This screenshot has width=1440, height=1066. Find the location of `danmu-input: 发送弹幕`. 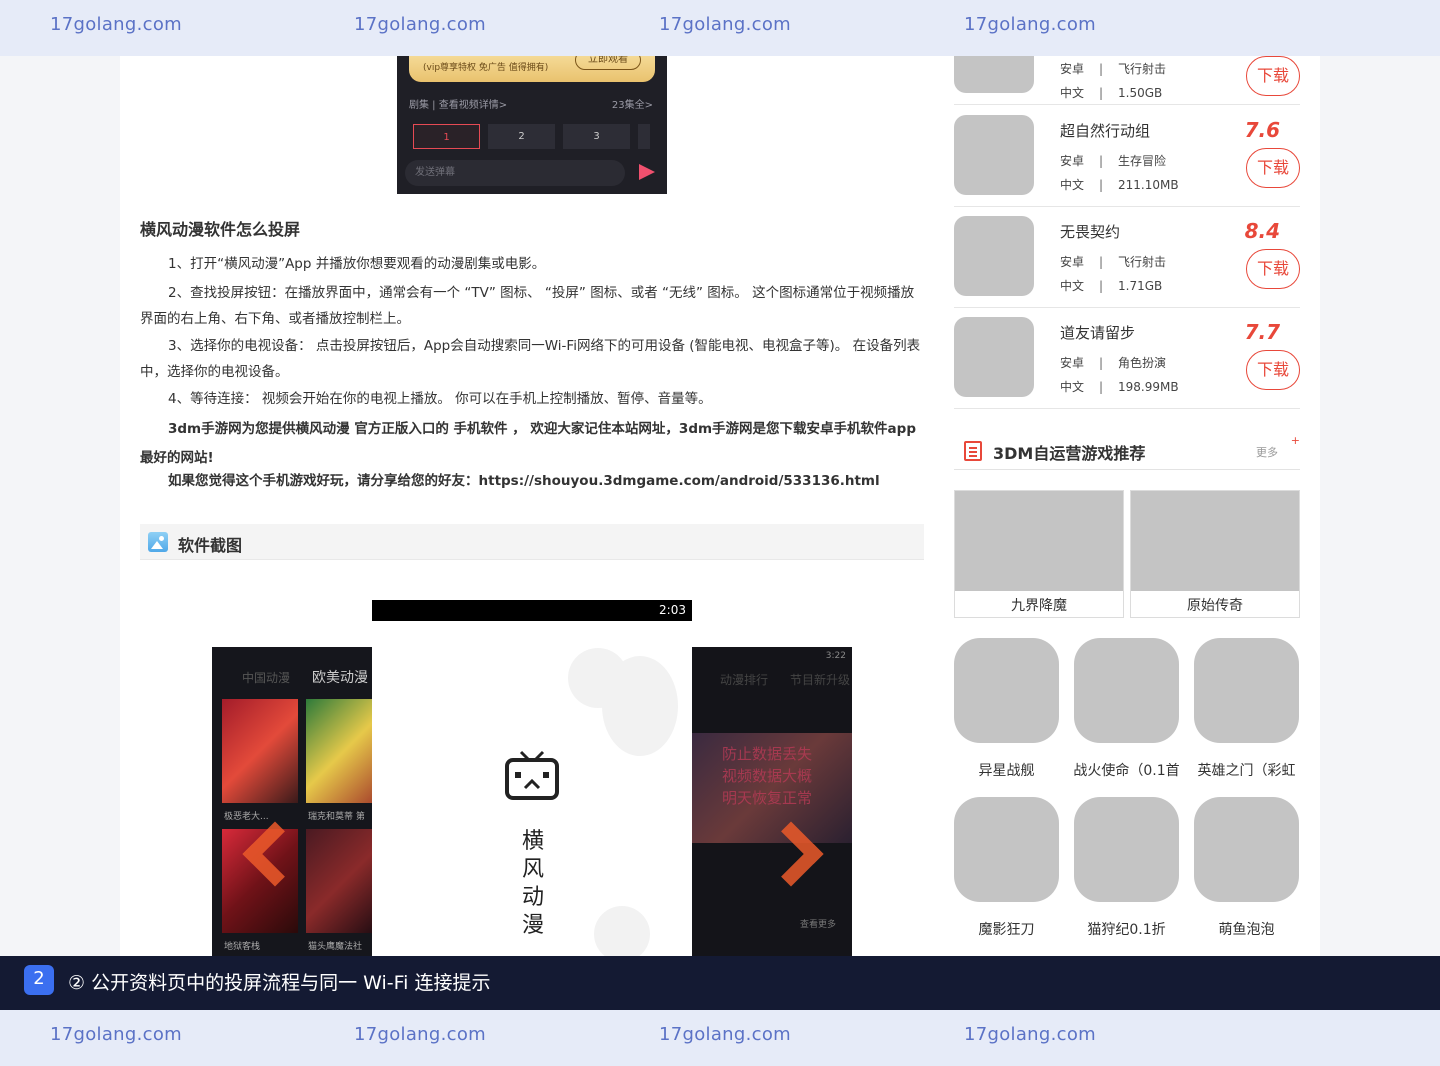

danmu-input: 发送弹幕 is located at coordinates (515, 173).